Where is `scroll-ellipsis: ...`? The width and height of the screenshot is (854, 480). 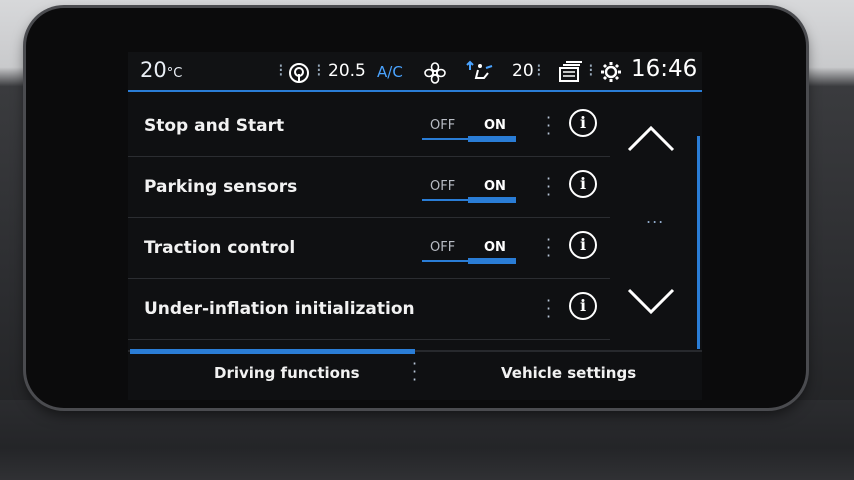
scroll-ellipsis: ... is located at coordinates (655, 217).